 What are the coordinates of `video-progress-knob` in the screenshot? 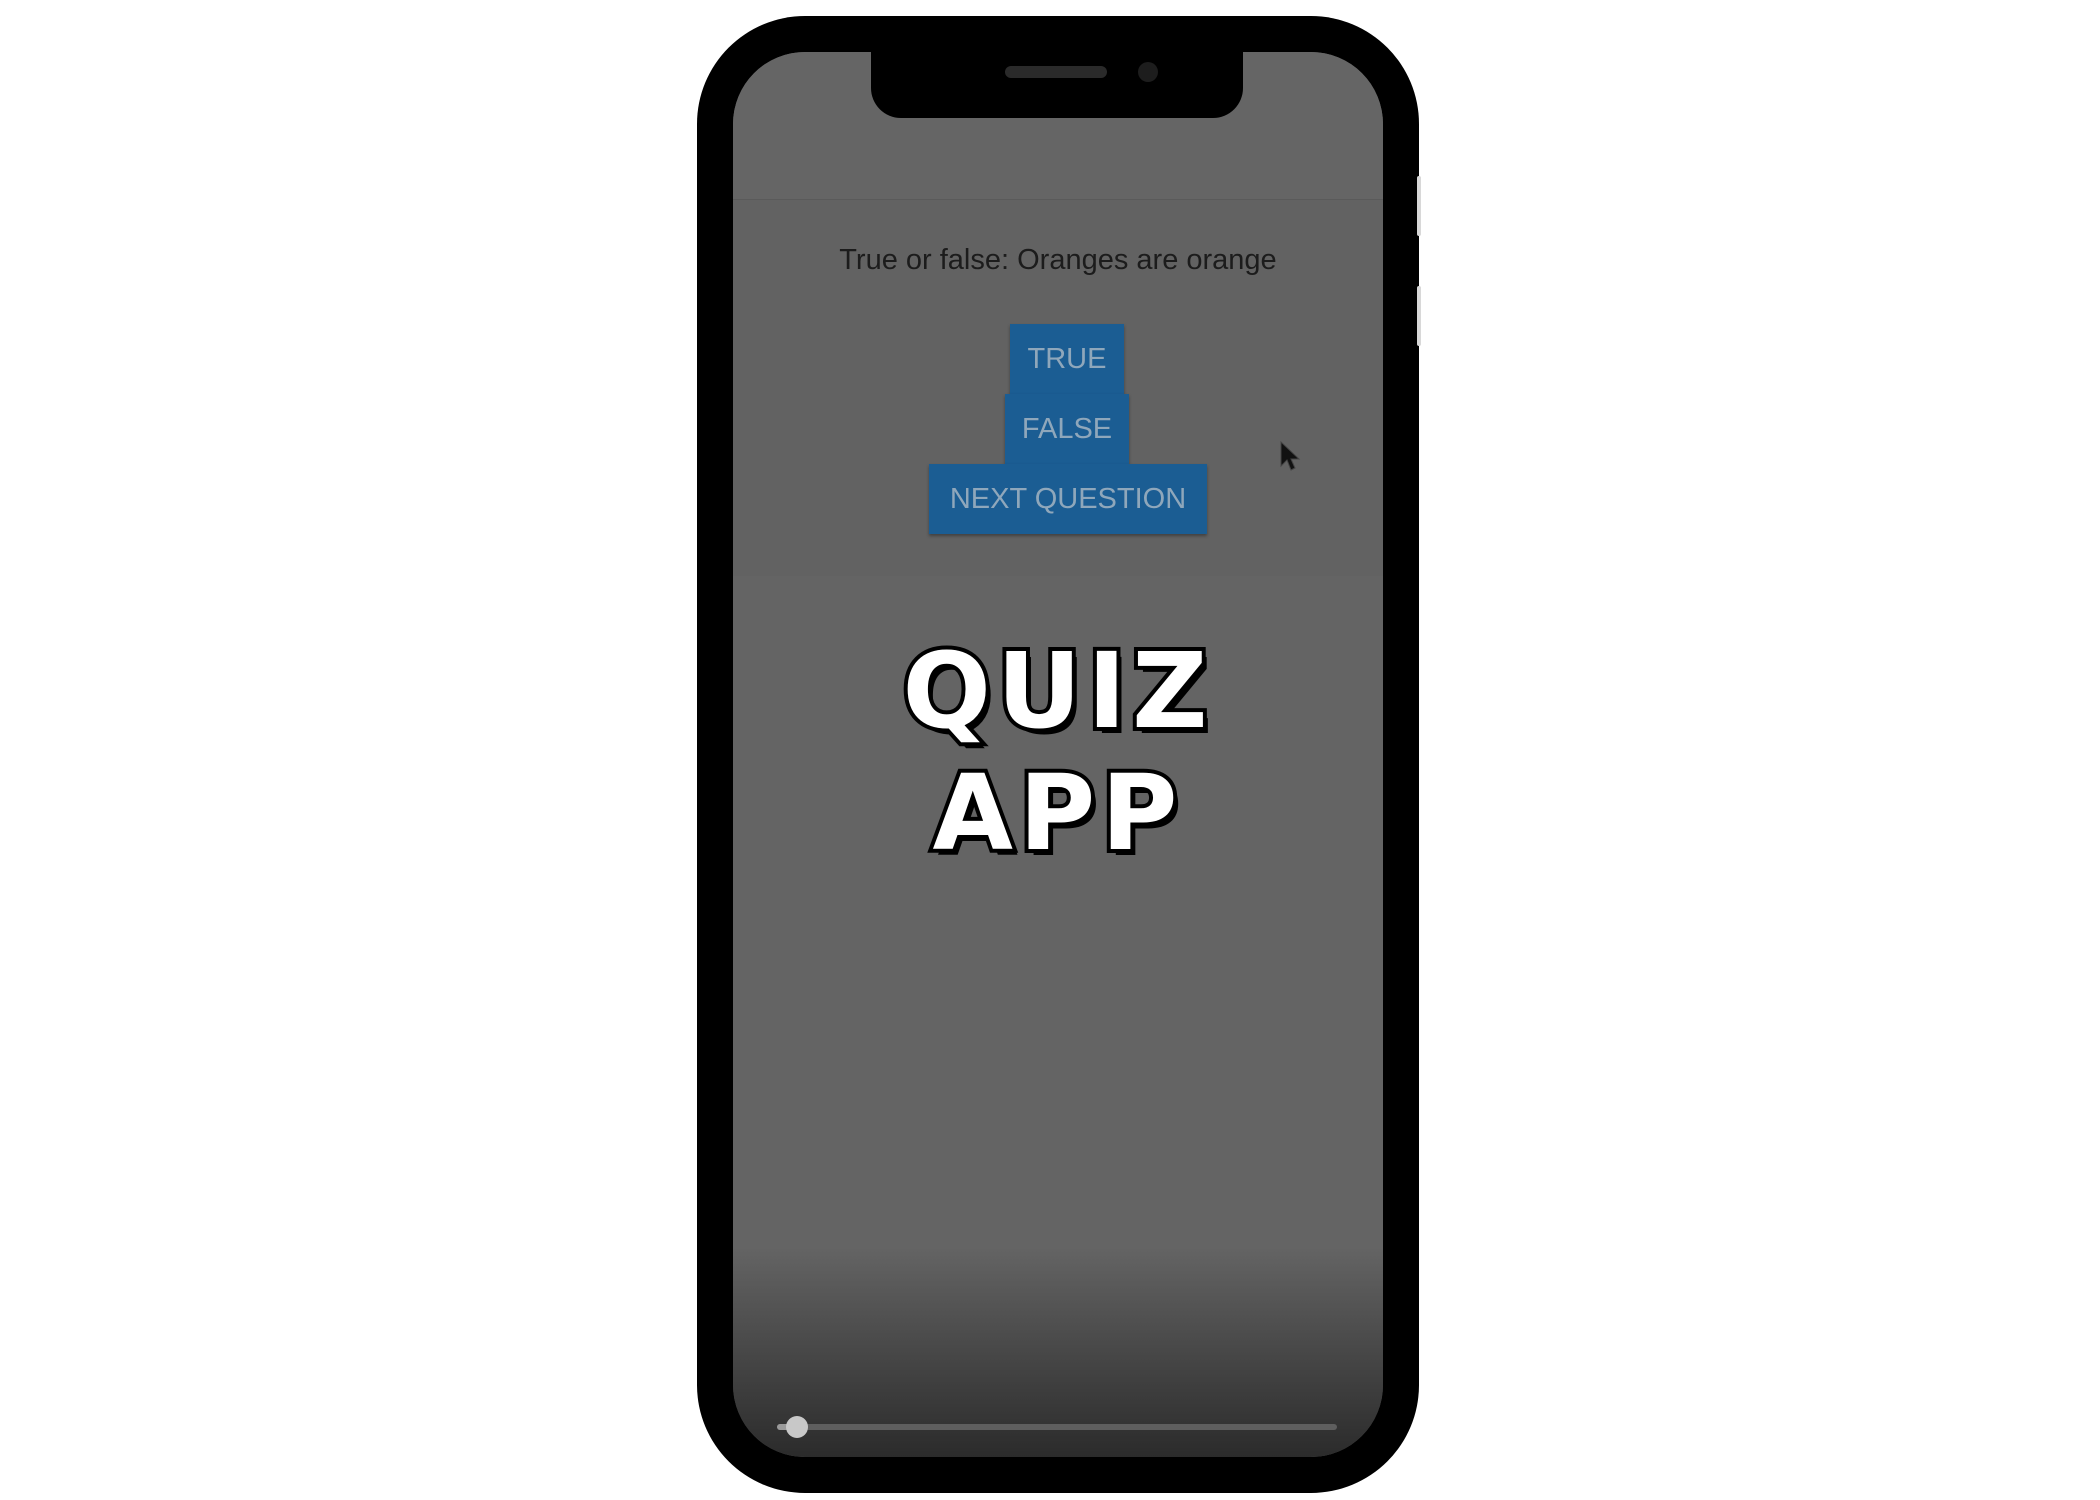 It's located at (796, 1427).